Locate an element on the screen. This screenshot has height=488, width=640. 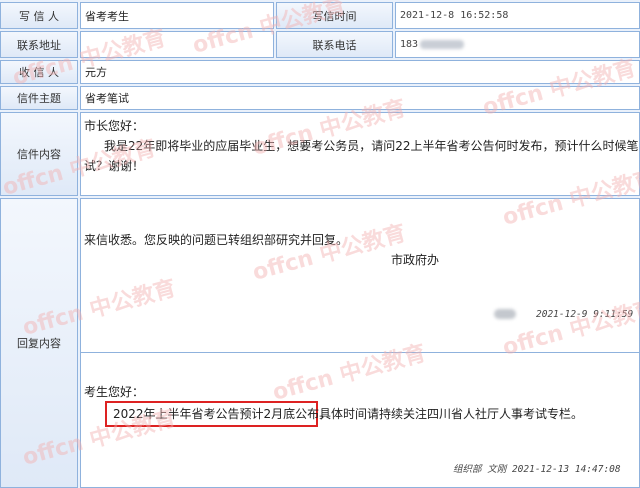
address-value is located at coordinates (177, 44).